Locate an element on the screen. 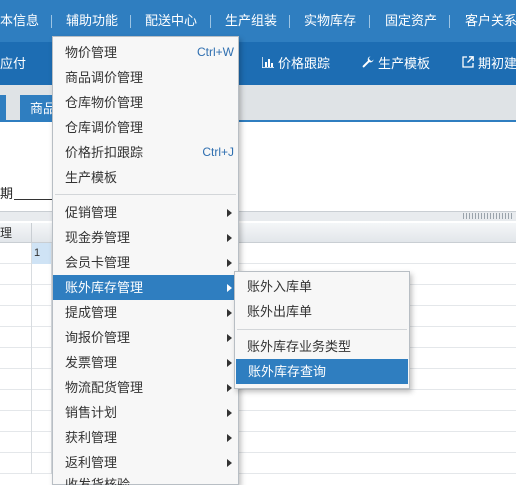  bar-chart-icon is located at coordinates (267, 64).